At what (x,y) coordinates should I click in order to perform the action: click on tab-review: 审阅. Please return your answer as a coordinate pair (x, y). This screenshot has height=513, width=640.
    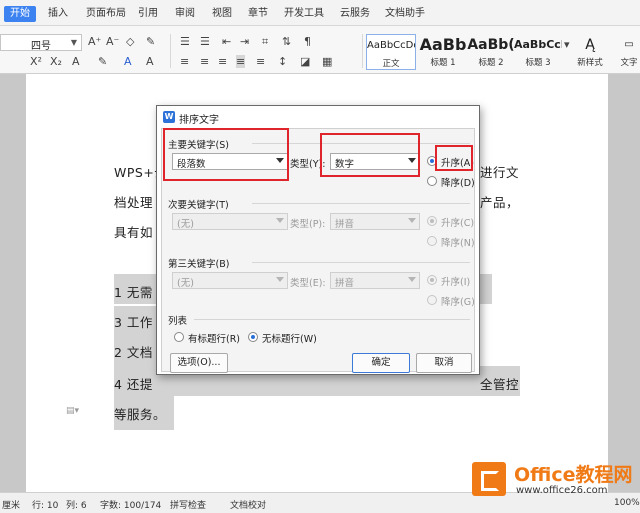
    Looking at the image, I should click on (185, 14).